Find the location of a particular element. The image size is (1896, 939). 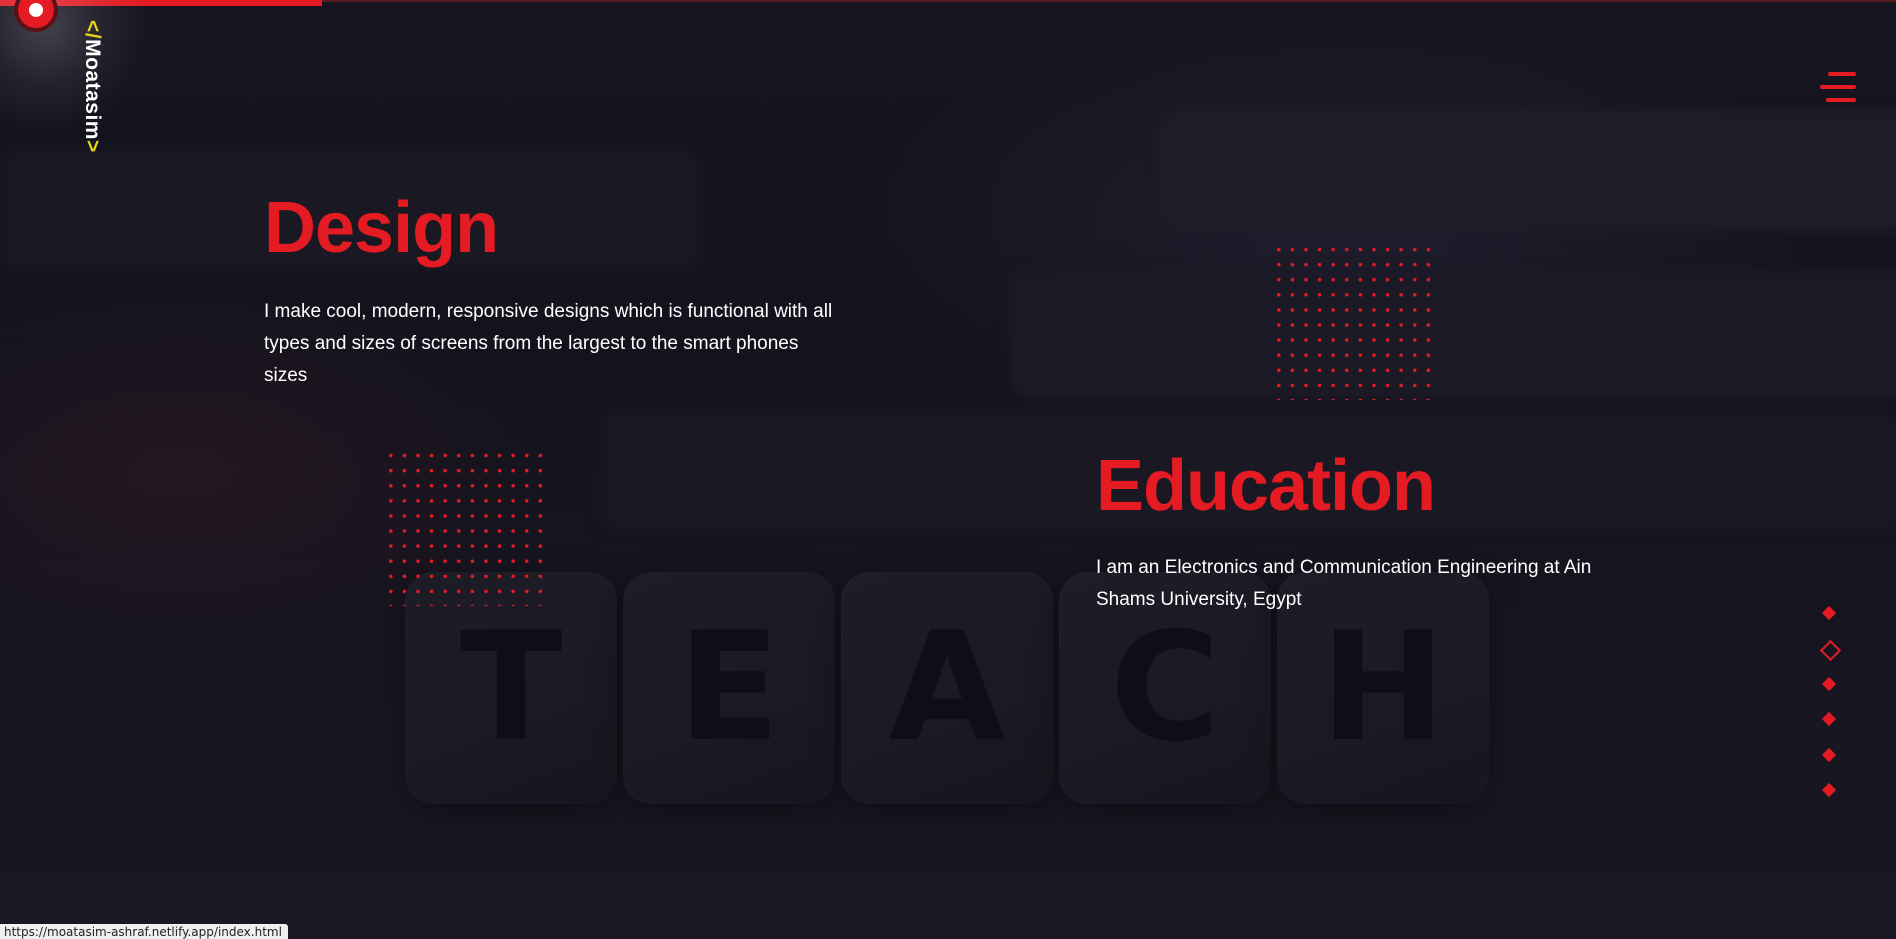

section-nav is located at coordinates (1830, 706).